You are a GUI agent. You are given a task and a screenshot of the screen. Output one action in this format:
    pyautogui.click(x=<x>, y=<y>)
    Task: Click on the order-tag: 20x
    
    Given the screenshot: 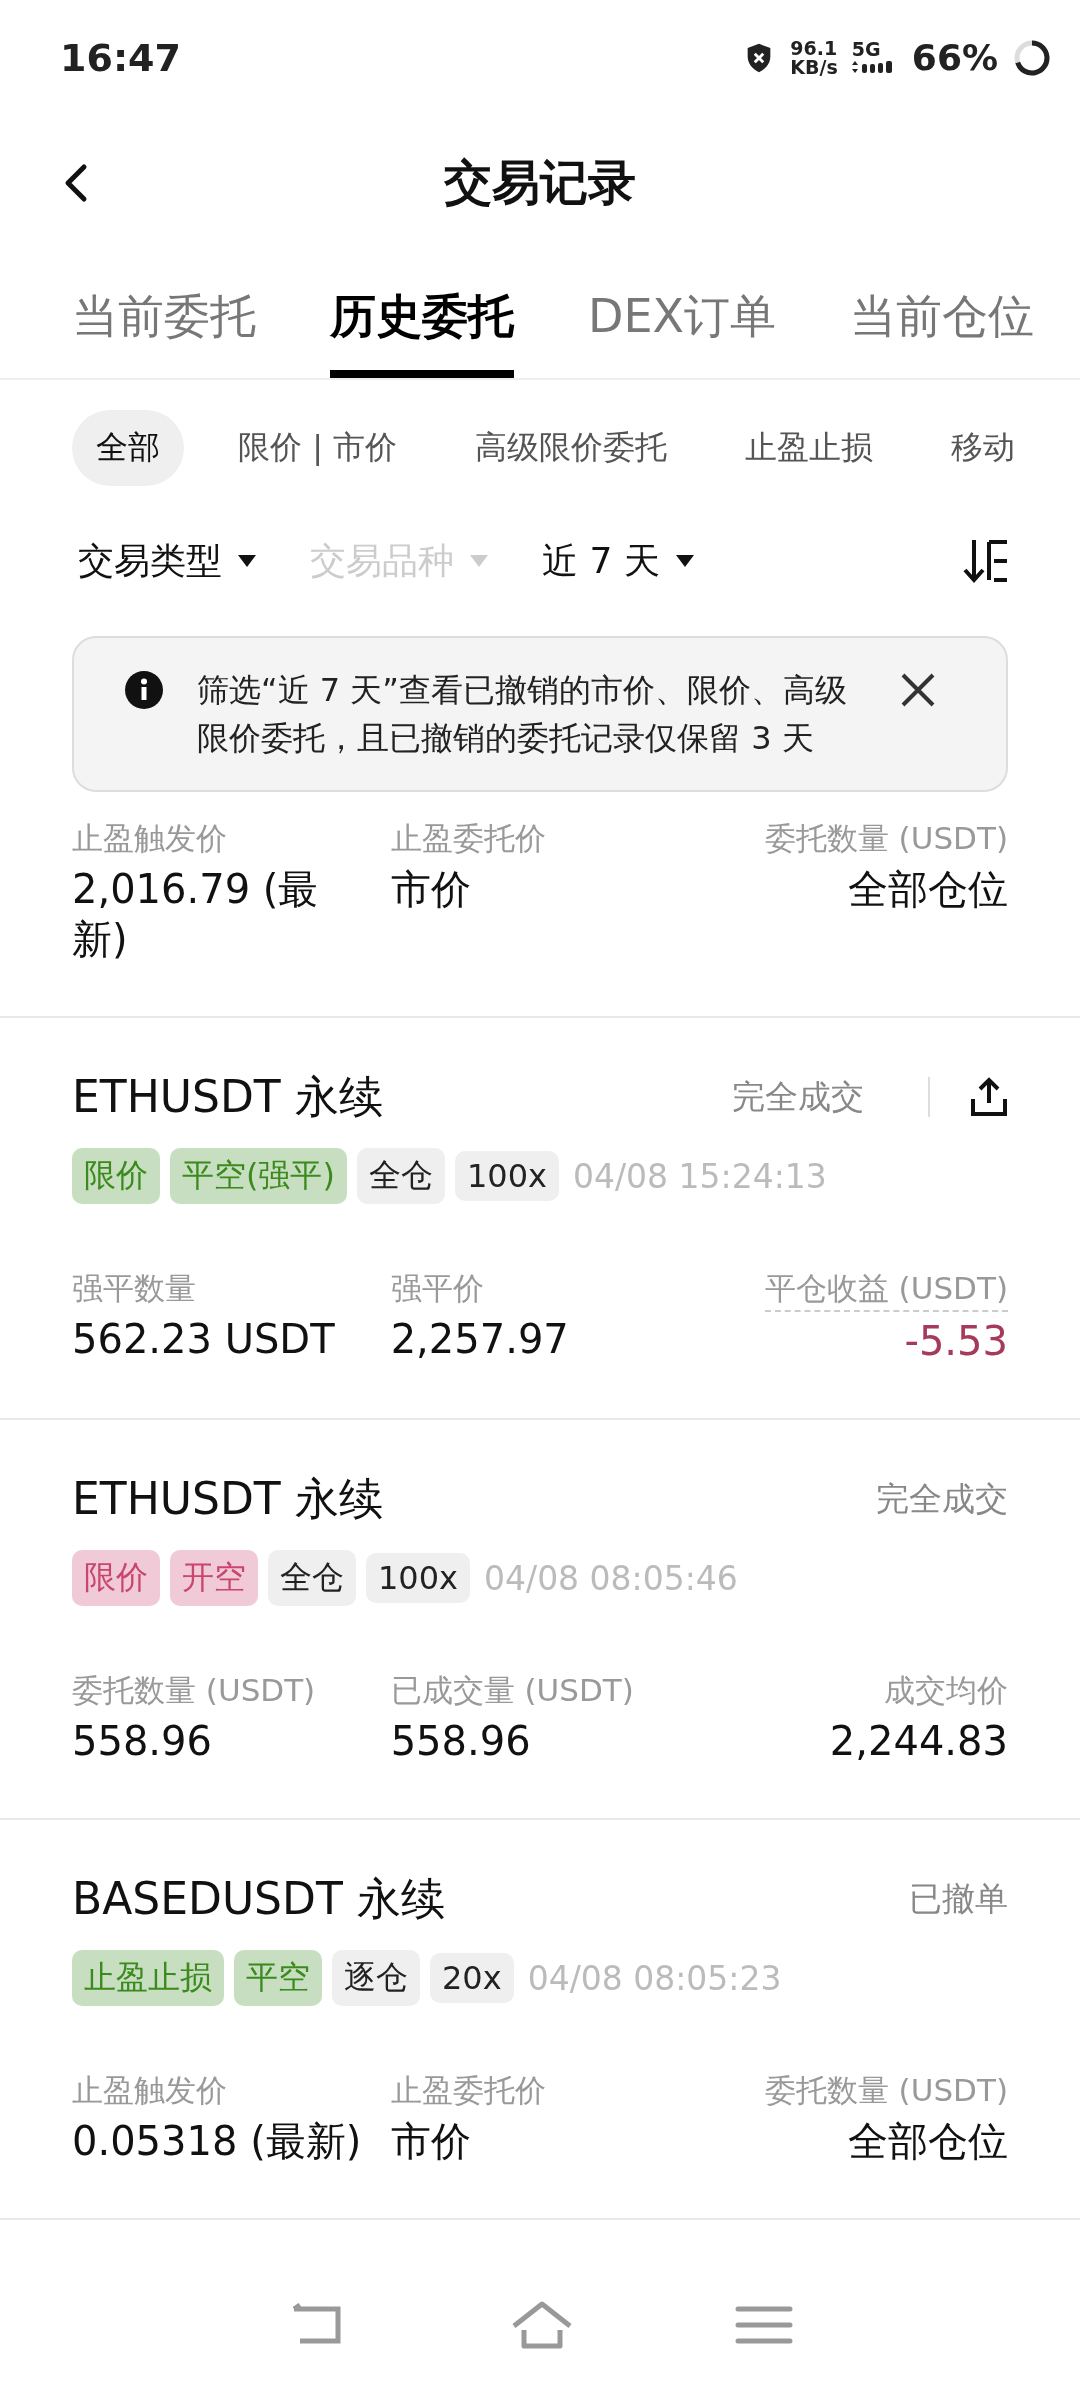 What is the action you would take?
    pyautogui.click(x=472, y=1978)
    